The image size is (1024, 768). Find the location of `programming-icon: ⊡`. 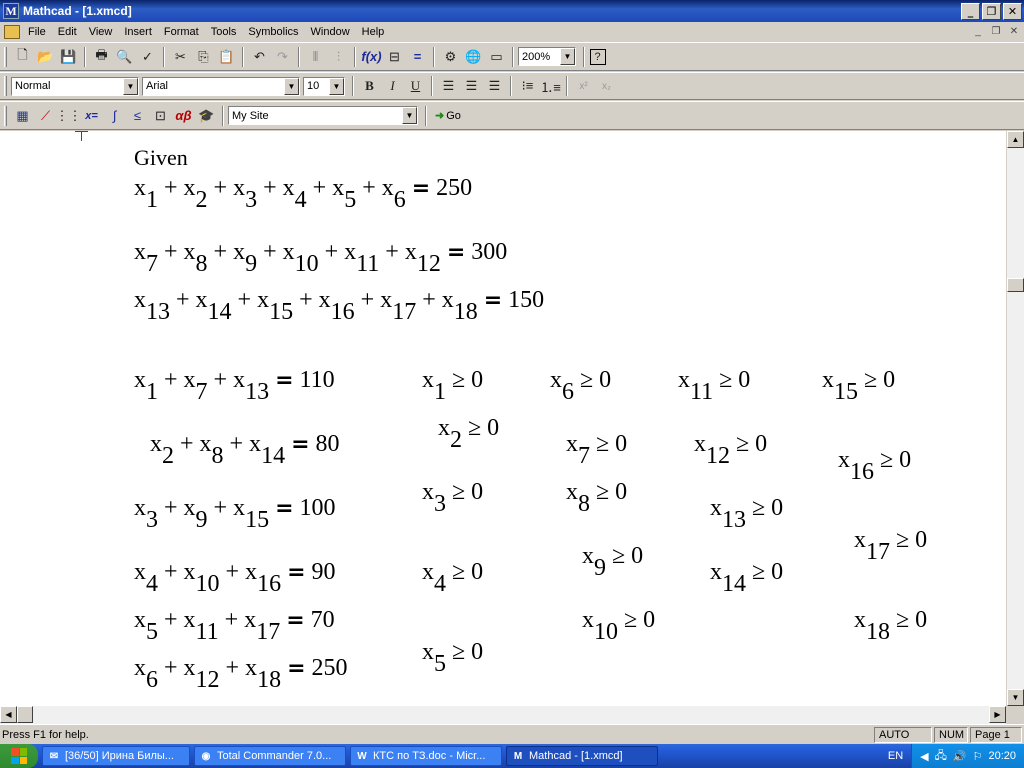

programming-icon: ⊡ is located at coordinates (161, 116).